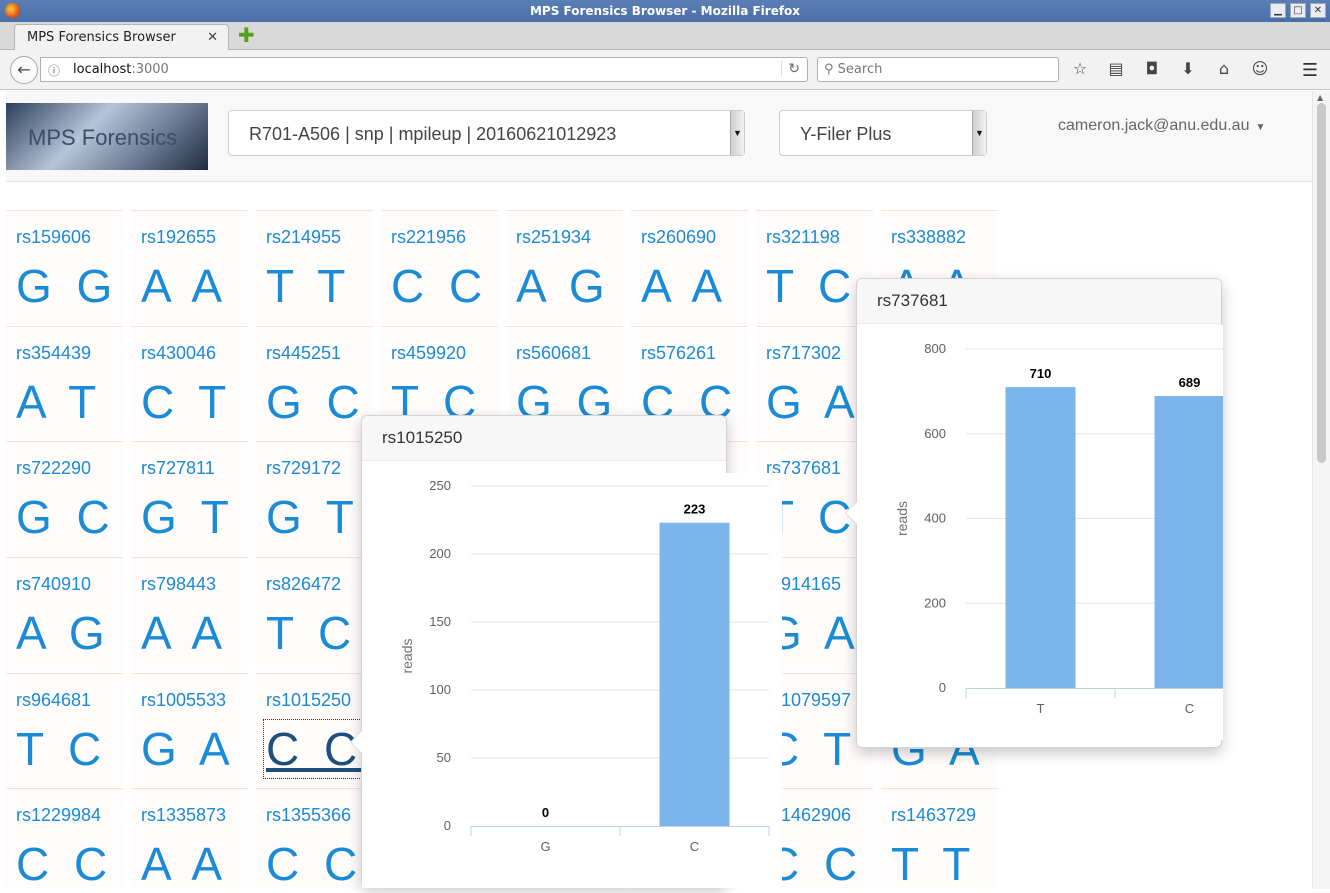 The image size is (1330, 893). Describe the element at coordinates (1116, 68) in the screenshot. I see `reading-list-icon: ▤` at that location.